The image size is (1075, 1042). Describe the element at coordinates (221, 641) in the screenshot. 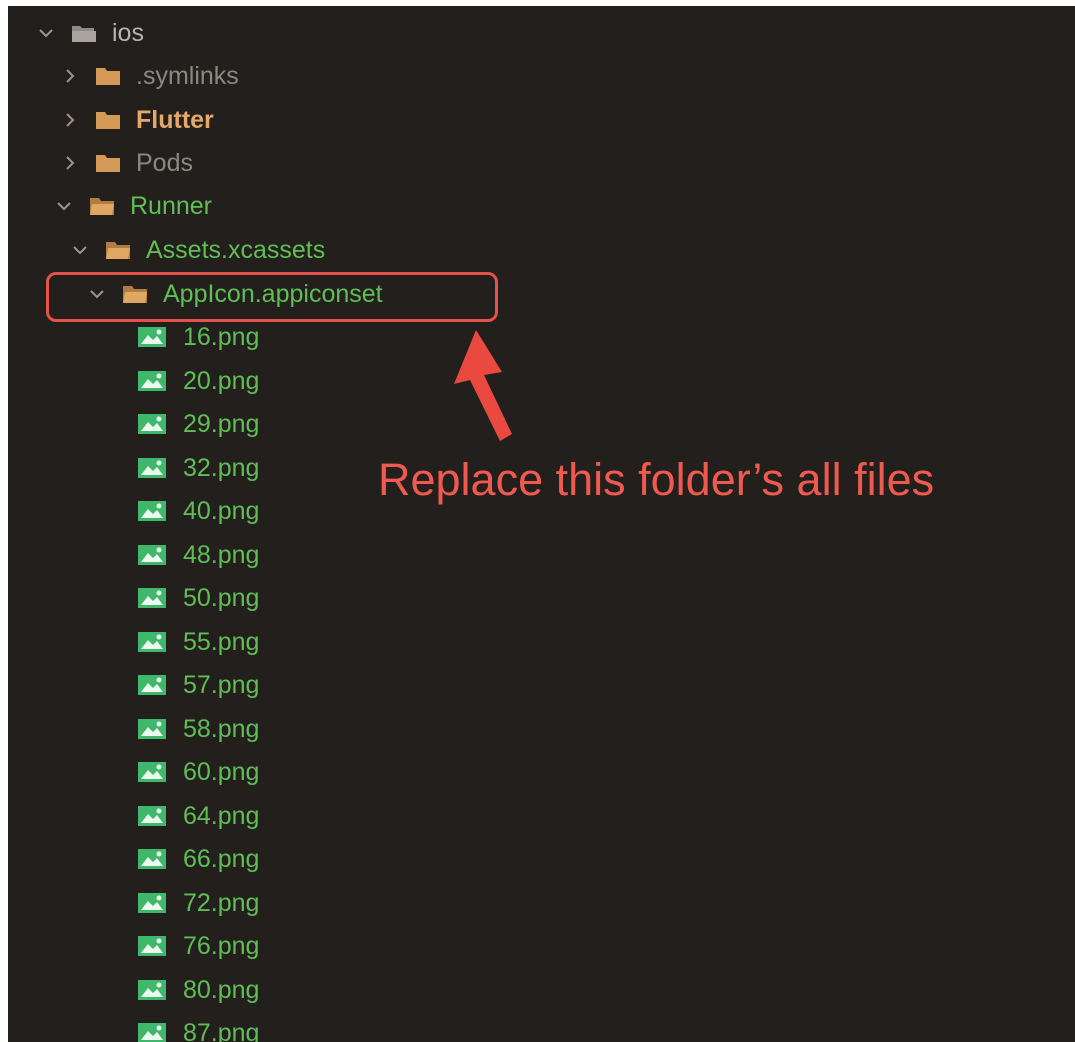

I see `file-item-label: 55.png` at that location.